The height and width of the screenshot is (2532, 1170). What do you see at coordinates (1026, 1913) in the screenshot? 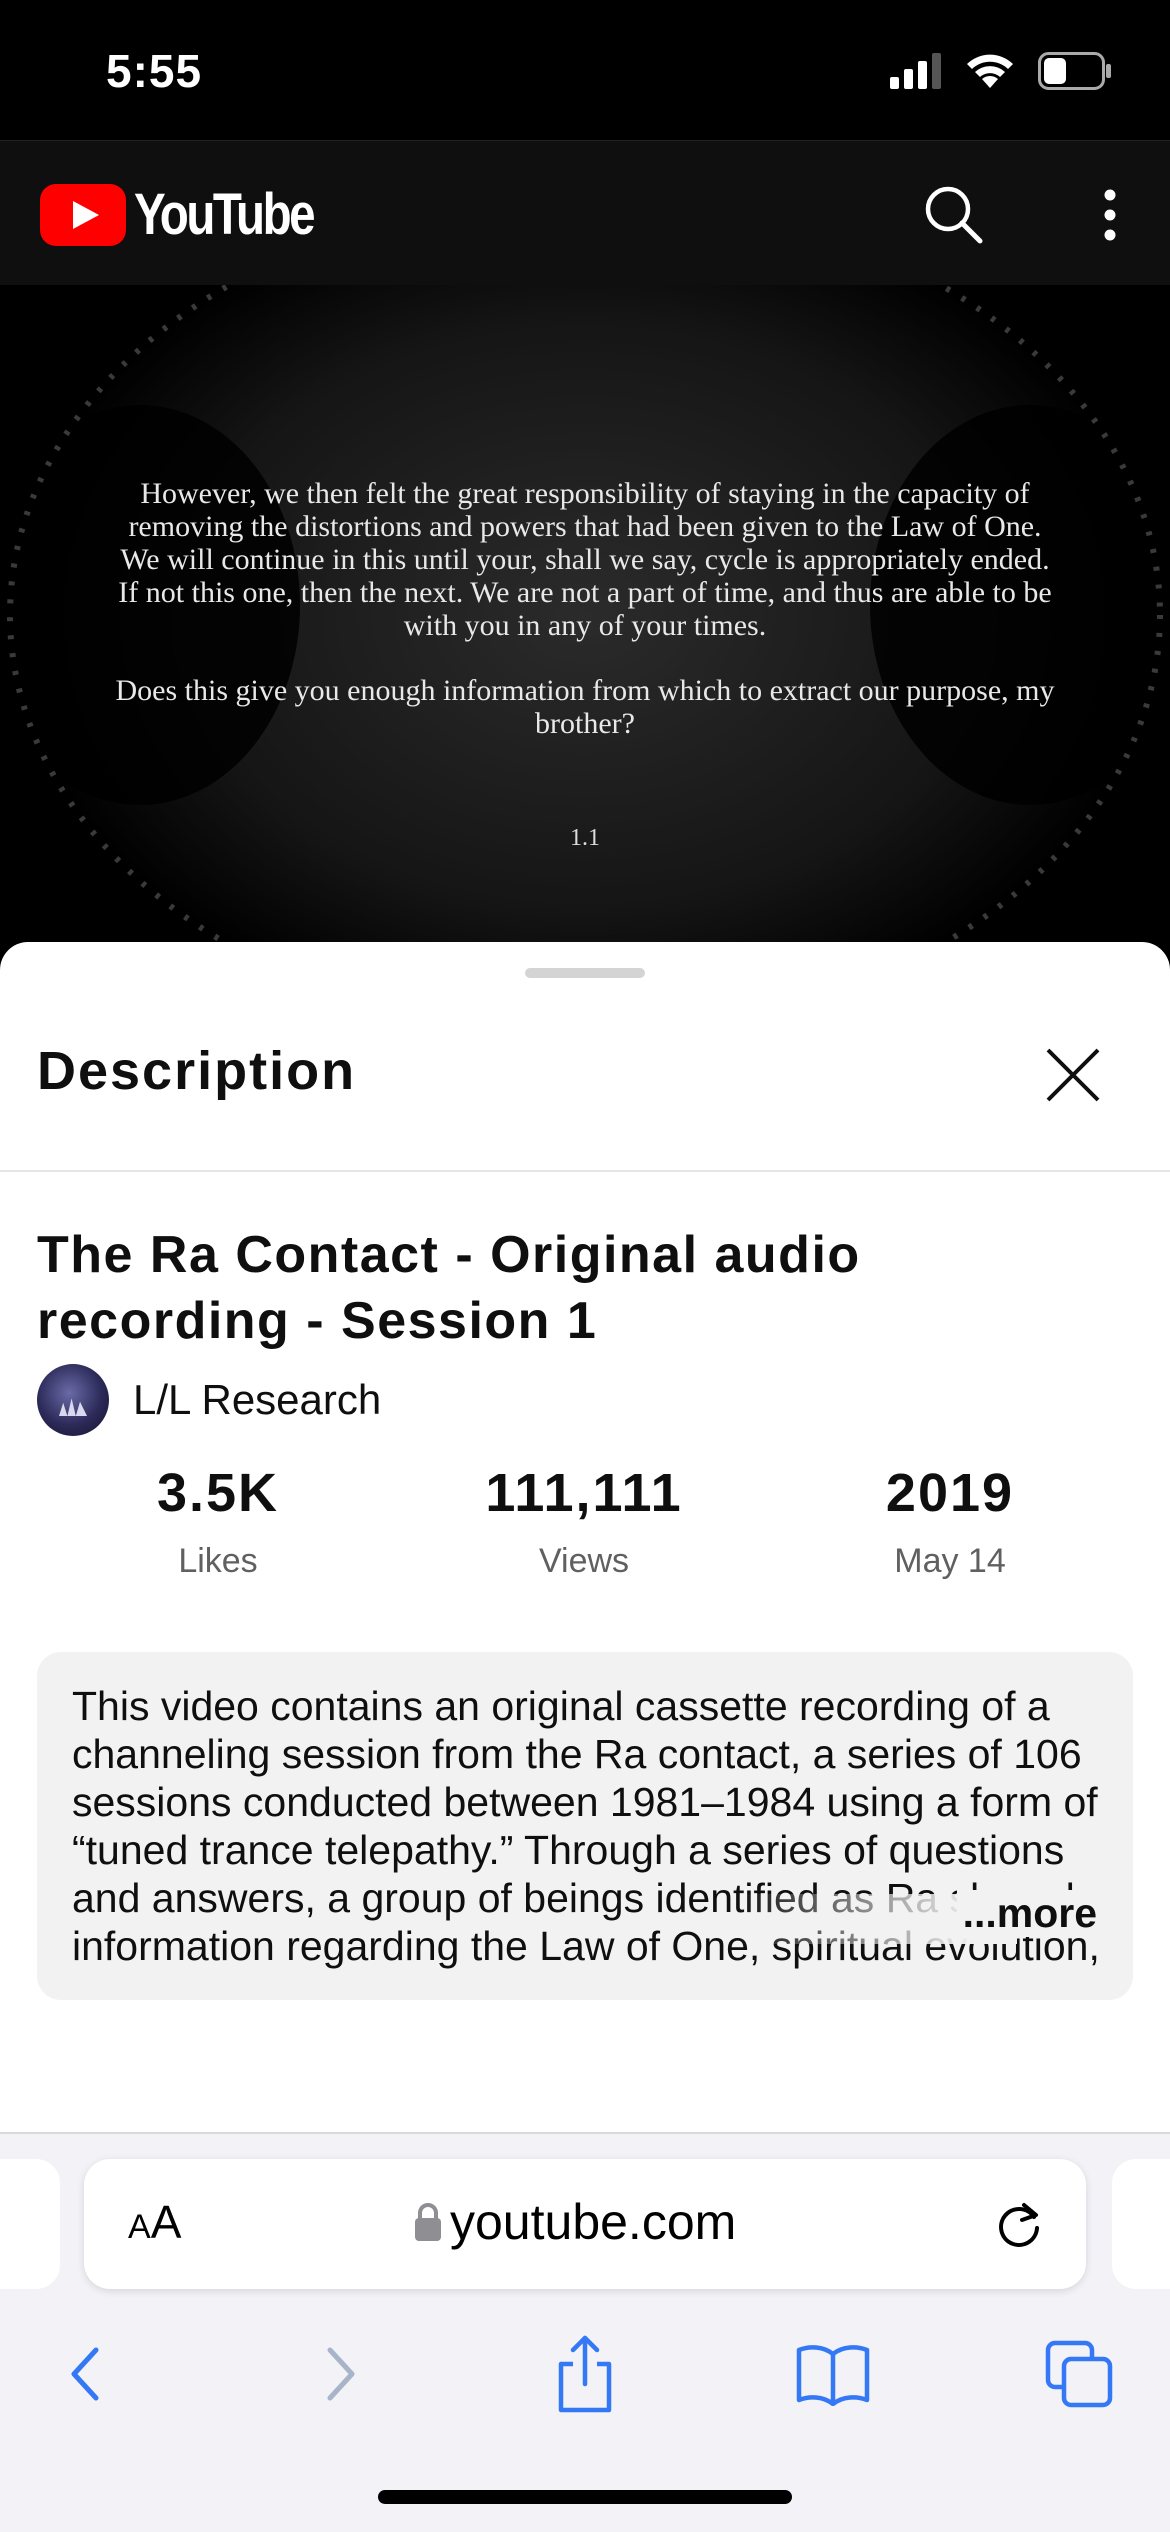
I see `more-button: ...more` at bounding box center [1026, 1913].